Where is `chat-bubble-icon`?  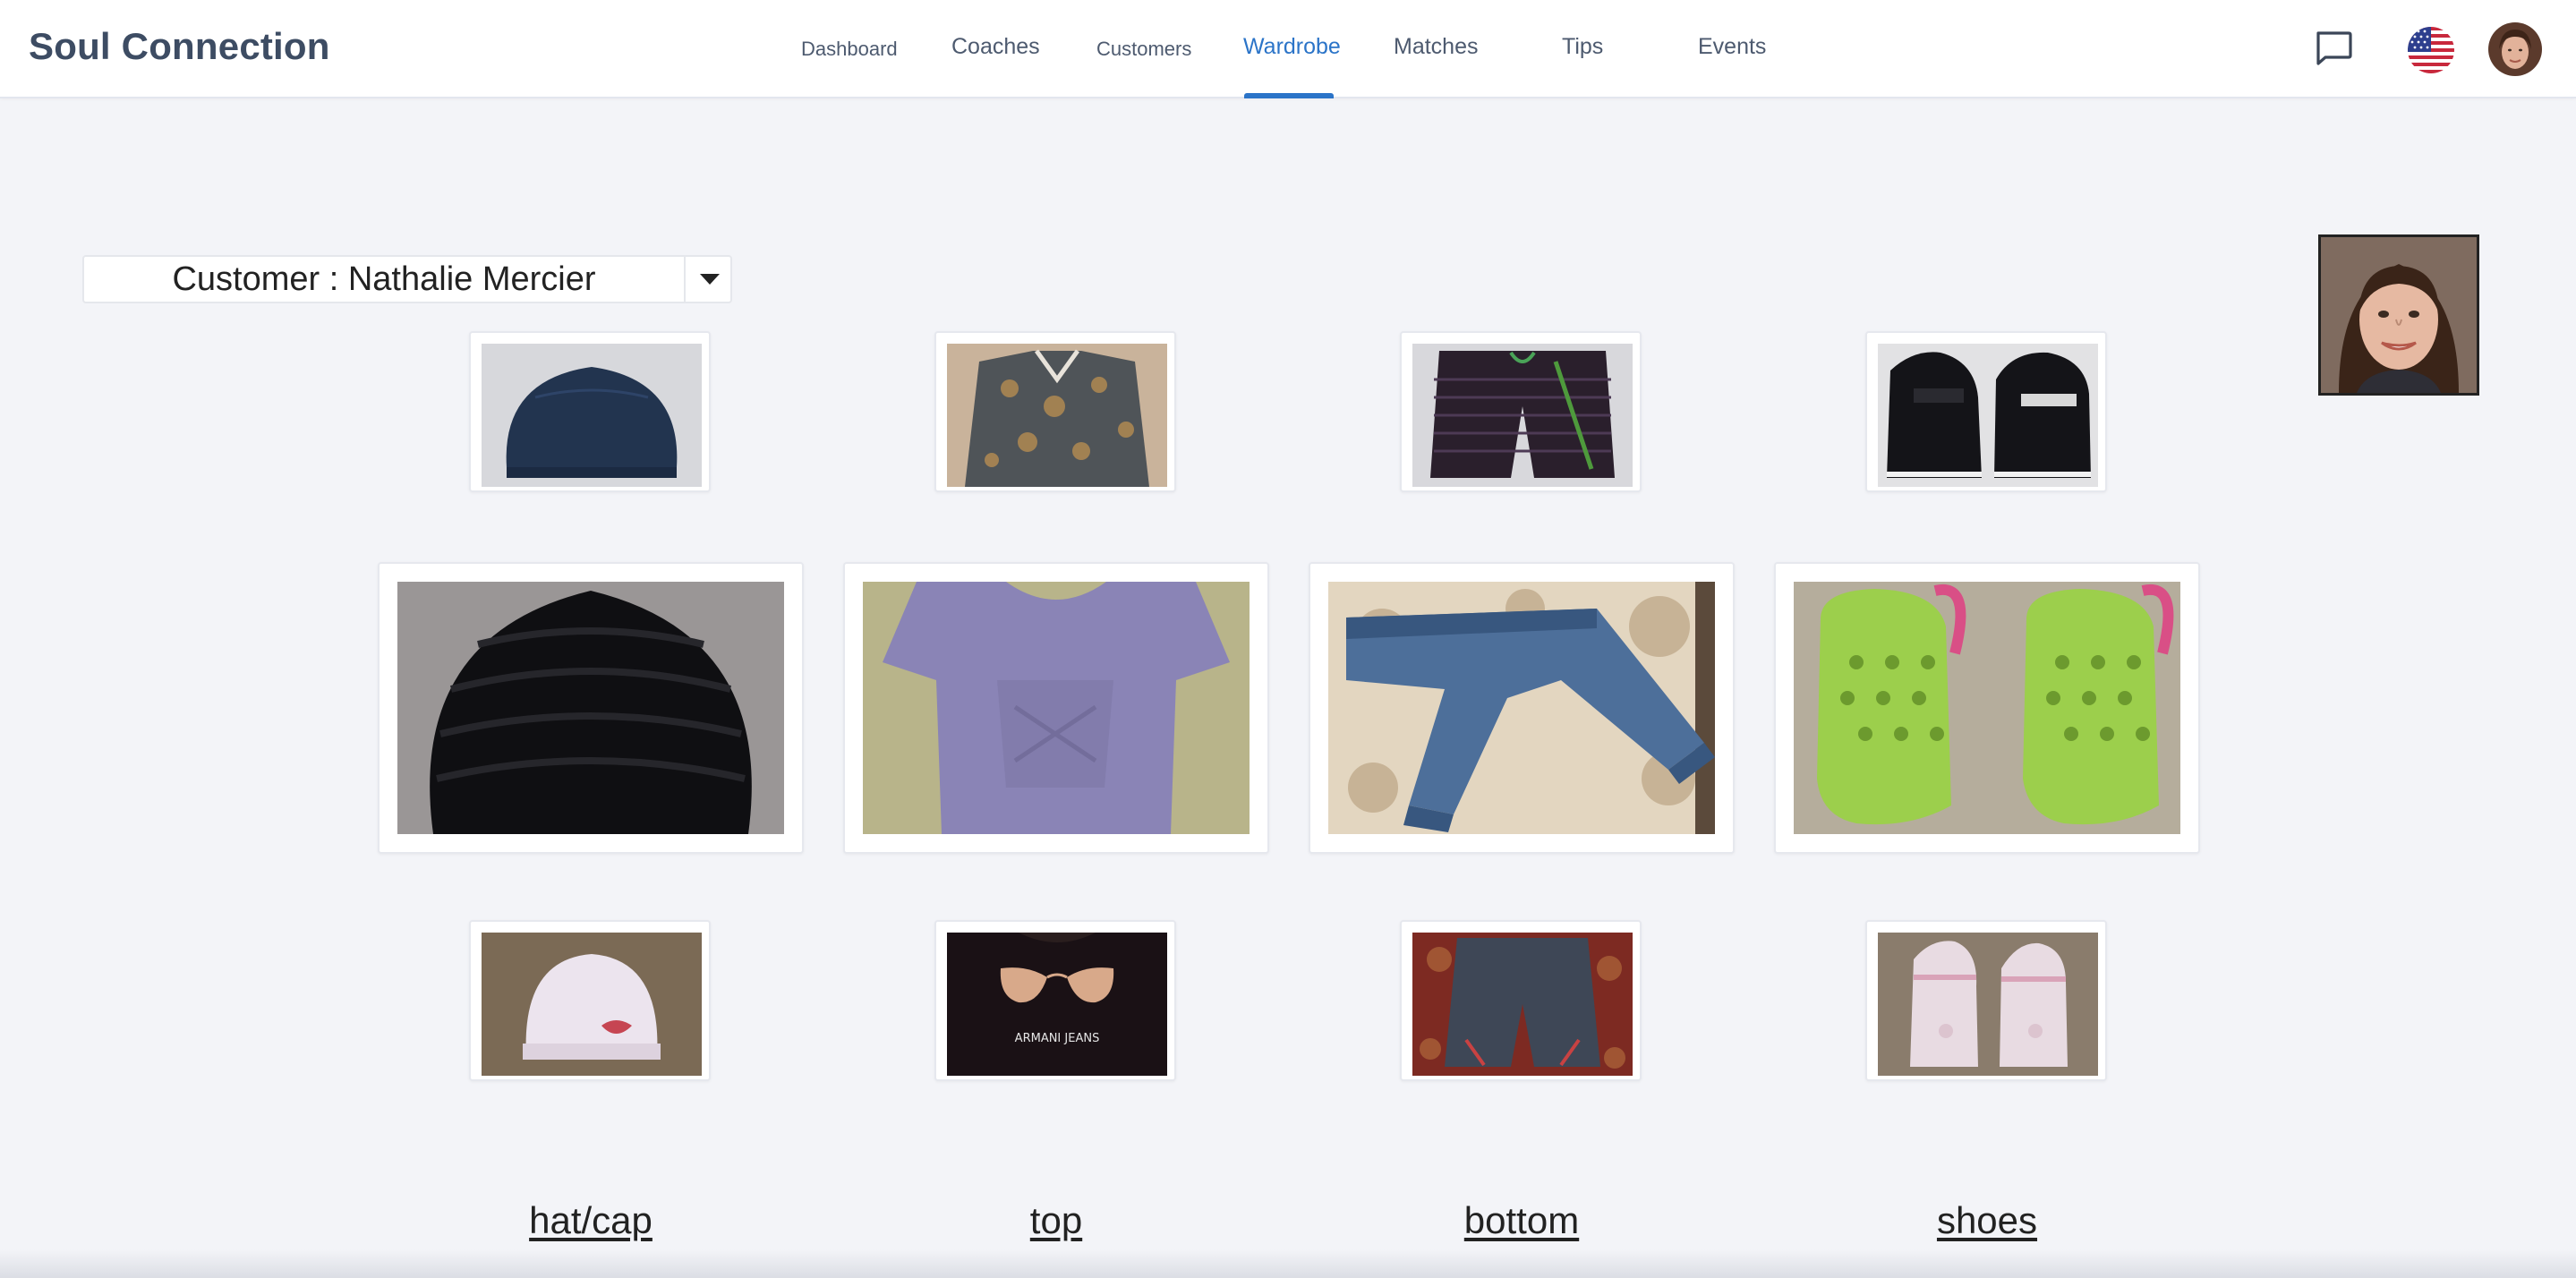 chat-bubble-icon is located at coordinates (2333, 48).